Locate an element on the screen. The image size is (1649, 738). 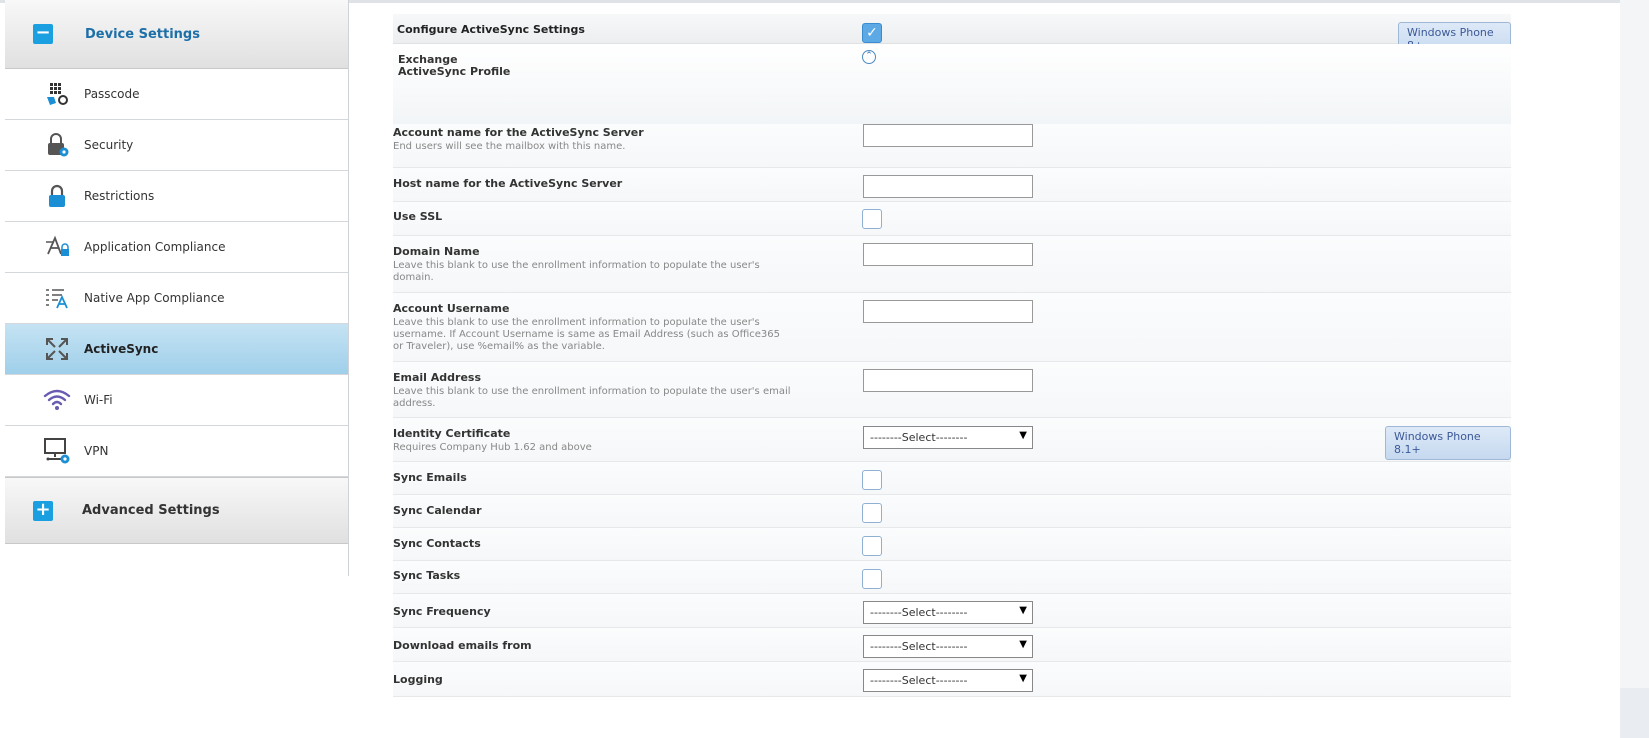
use-ssl-row: Use SSL is located at coordinates (952, 219).